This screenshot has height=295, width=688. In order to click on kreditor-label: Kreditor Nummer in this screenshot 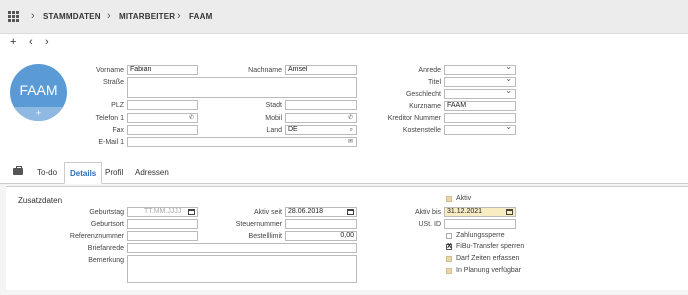, I will do `click(414, 118)`.